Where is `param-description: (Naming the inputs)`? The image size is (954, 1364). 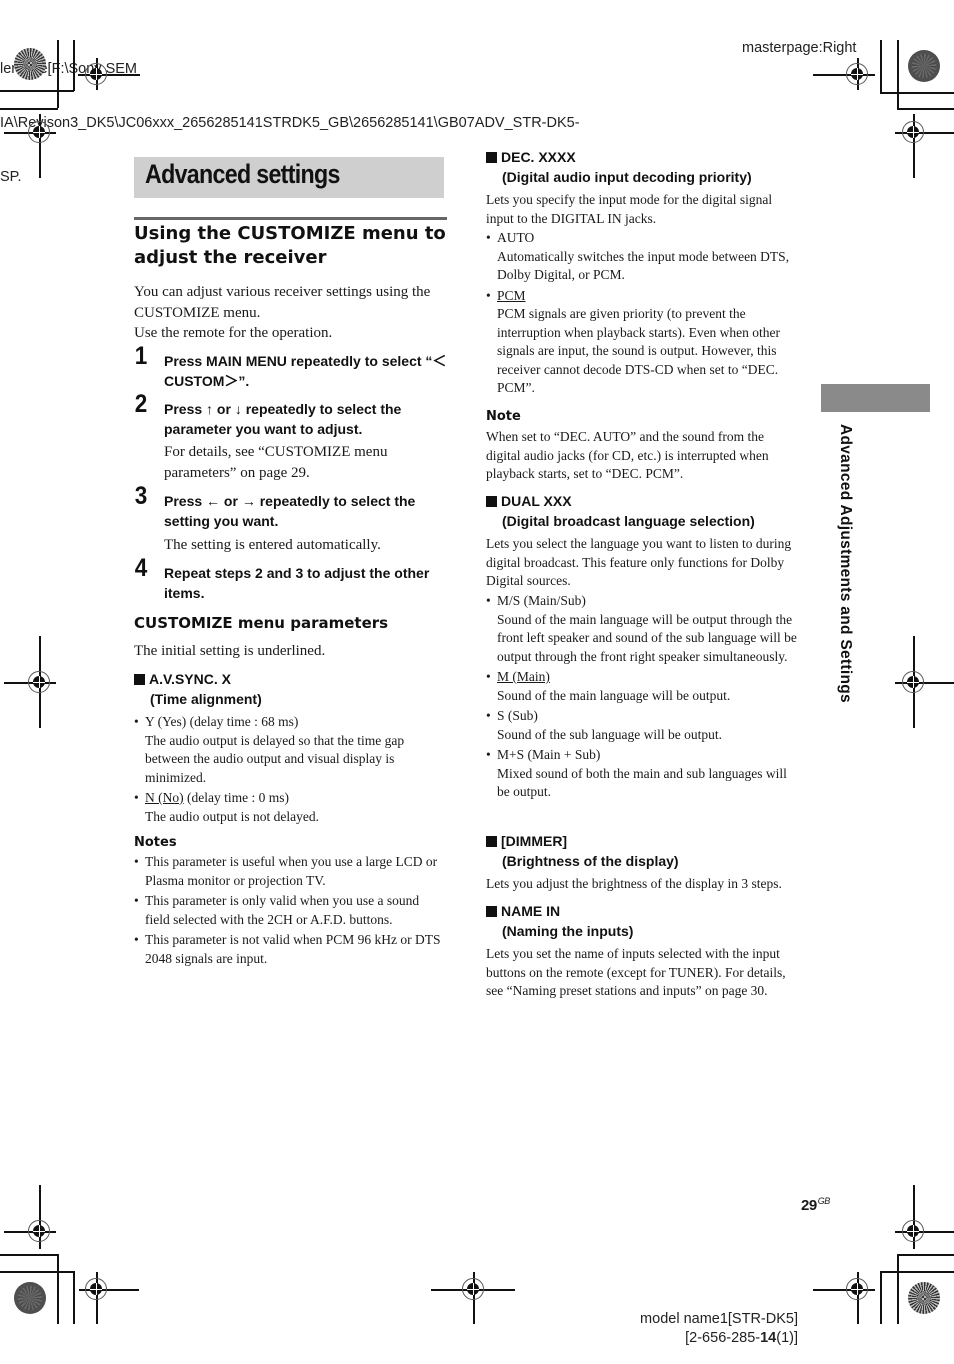 param-description: (Naming the inputs) is located at coordinates (568, 930).